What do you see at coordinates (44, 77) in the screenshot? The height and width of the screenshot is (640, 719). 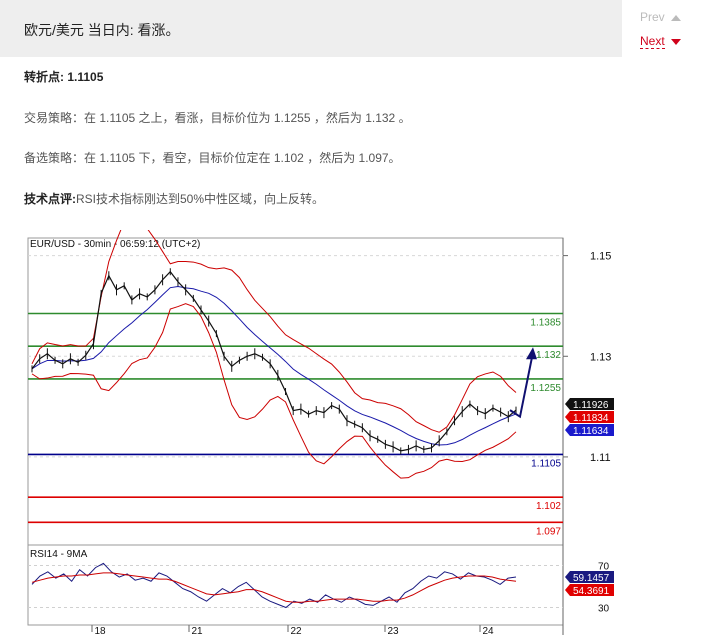 I see `pivot-label: 转折点:` at bounding box center [44, 77].